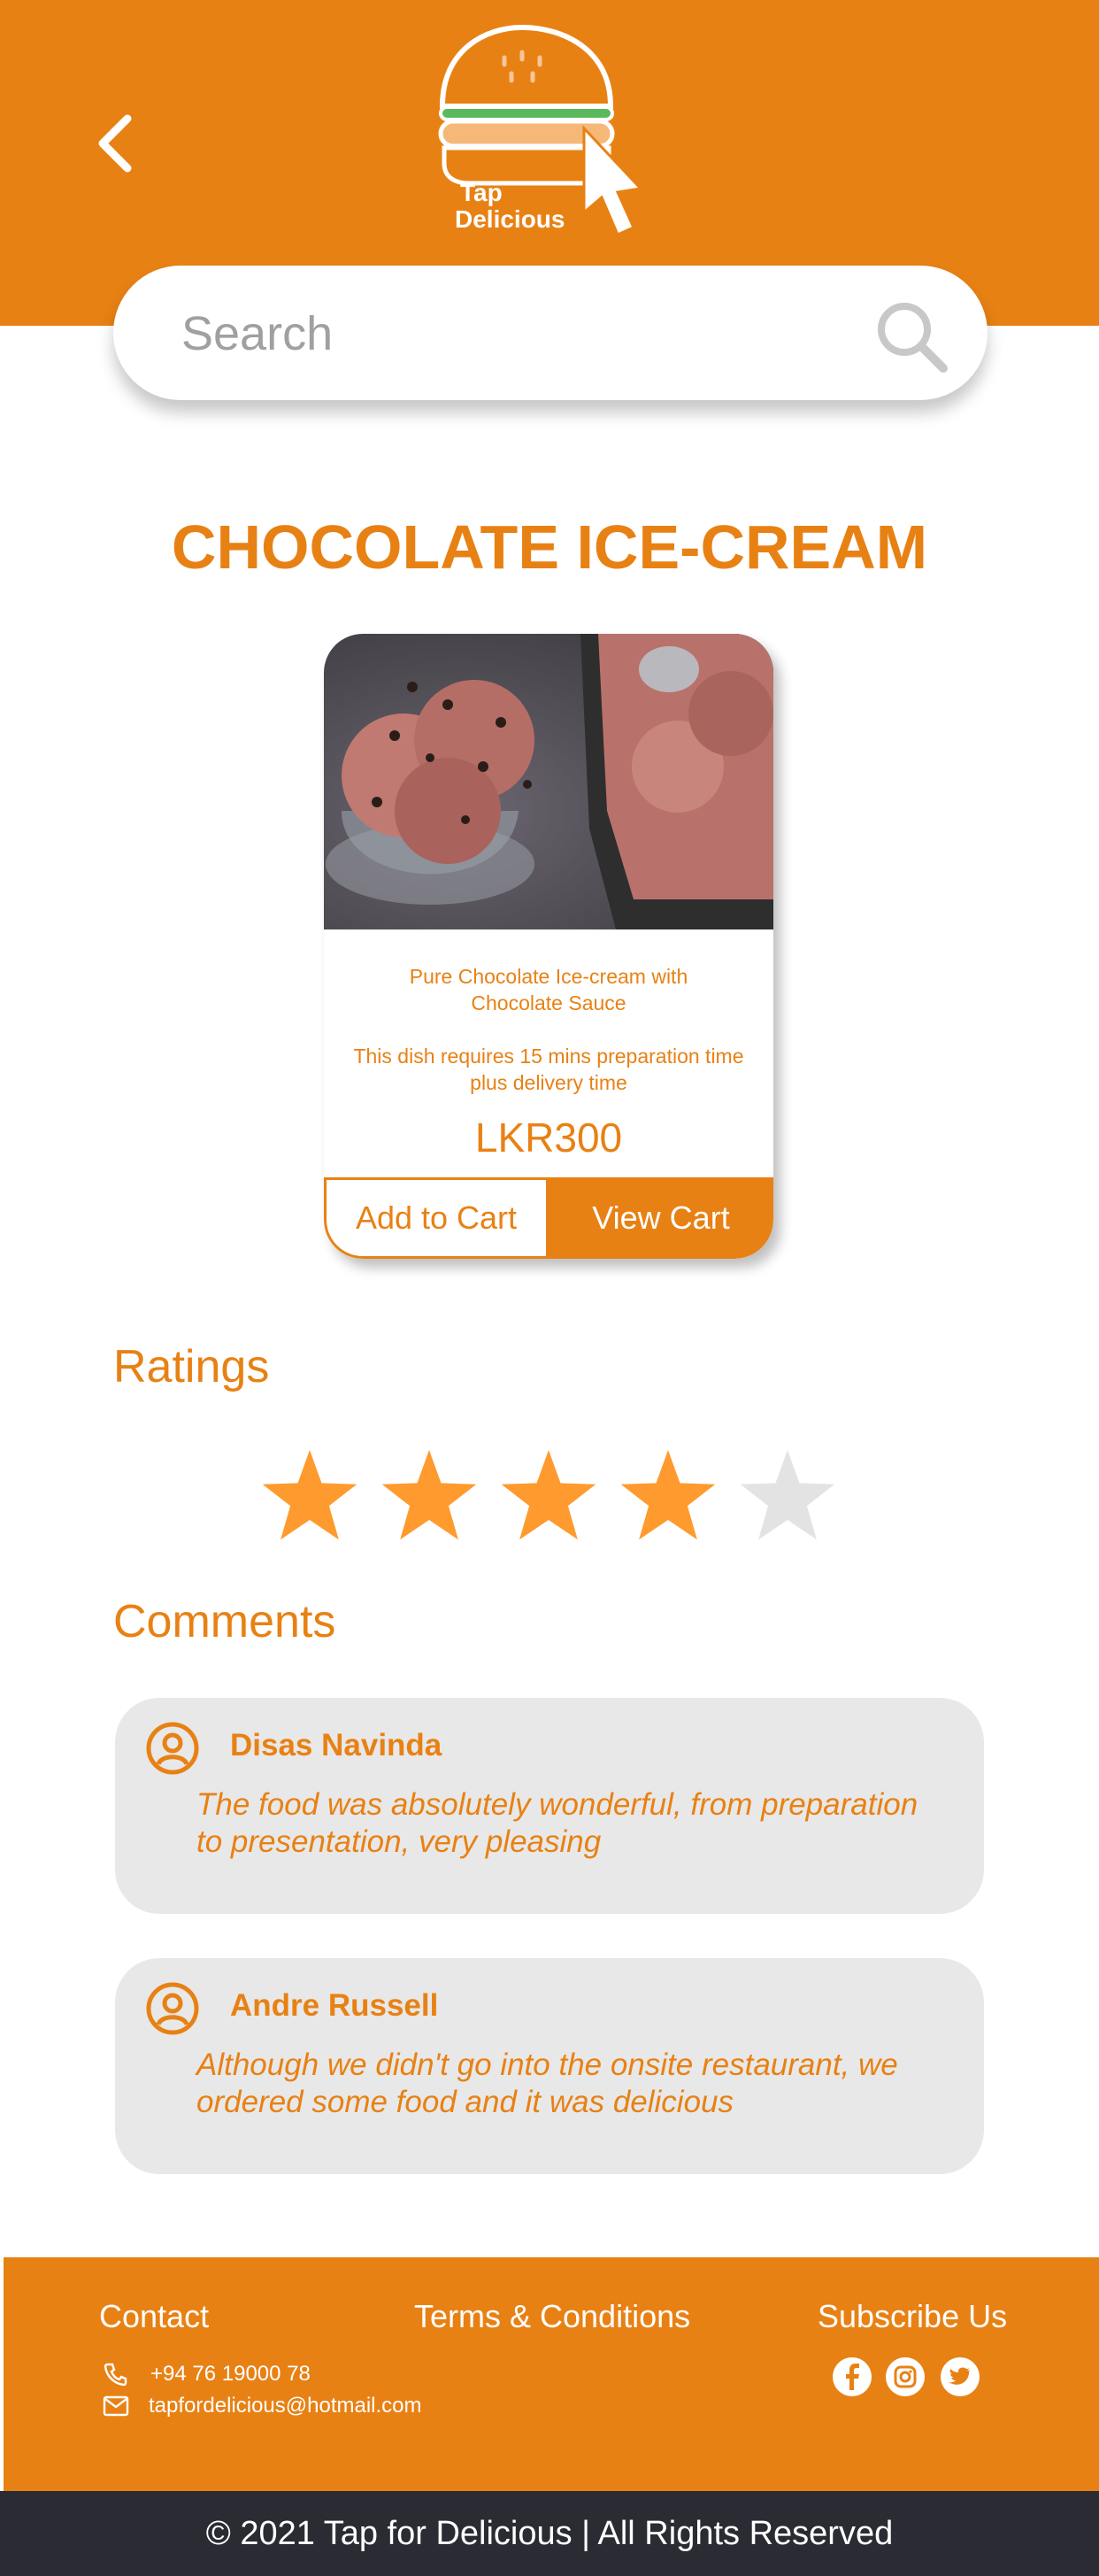 Image resolution: width=1099 pixels, height=2576 pixels. What do you see at coordinates (548, 1002) in the screenshot?
I see `description-line-2: Chocolate Sauce` at bounding box center [548, 1002].